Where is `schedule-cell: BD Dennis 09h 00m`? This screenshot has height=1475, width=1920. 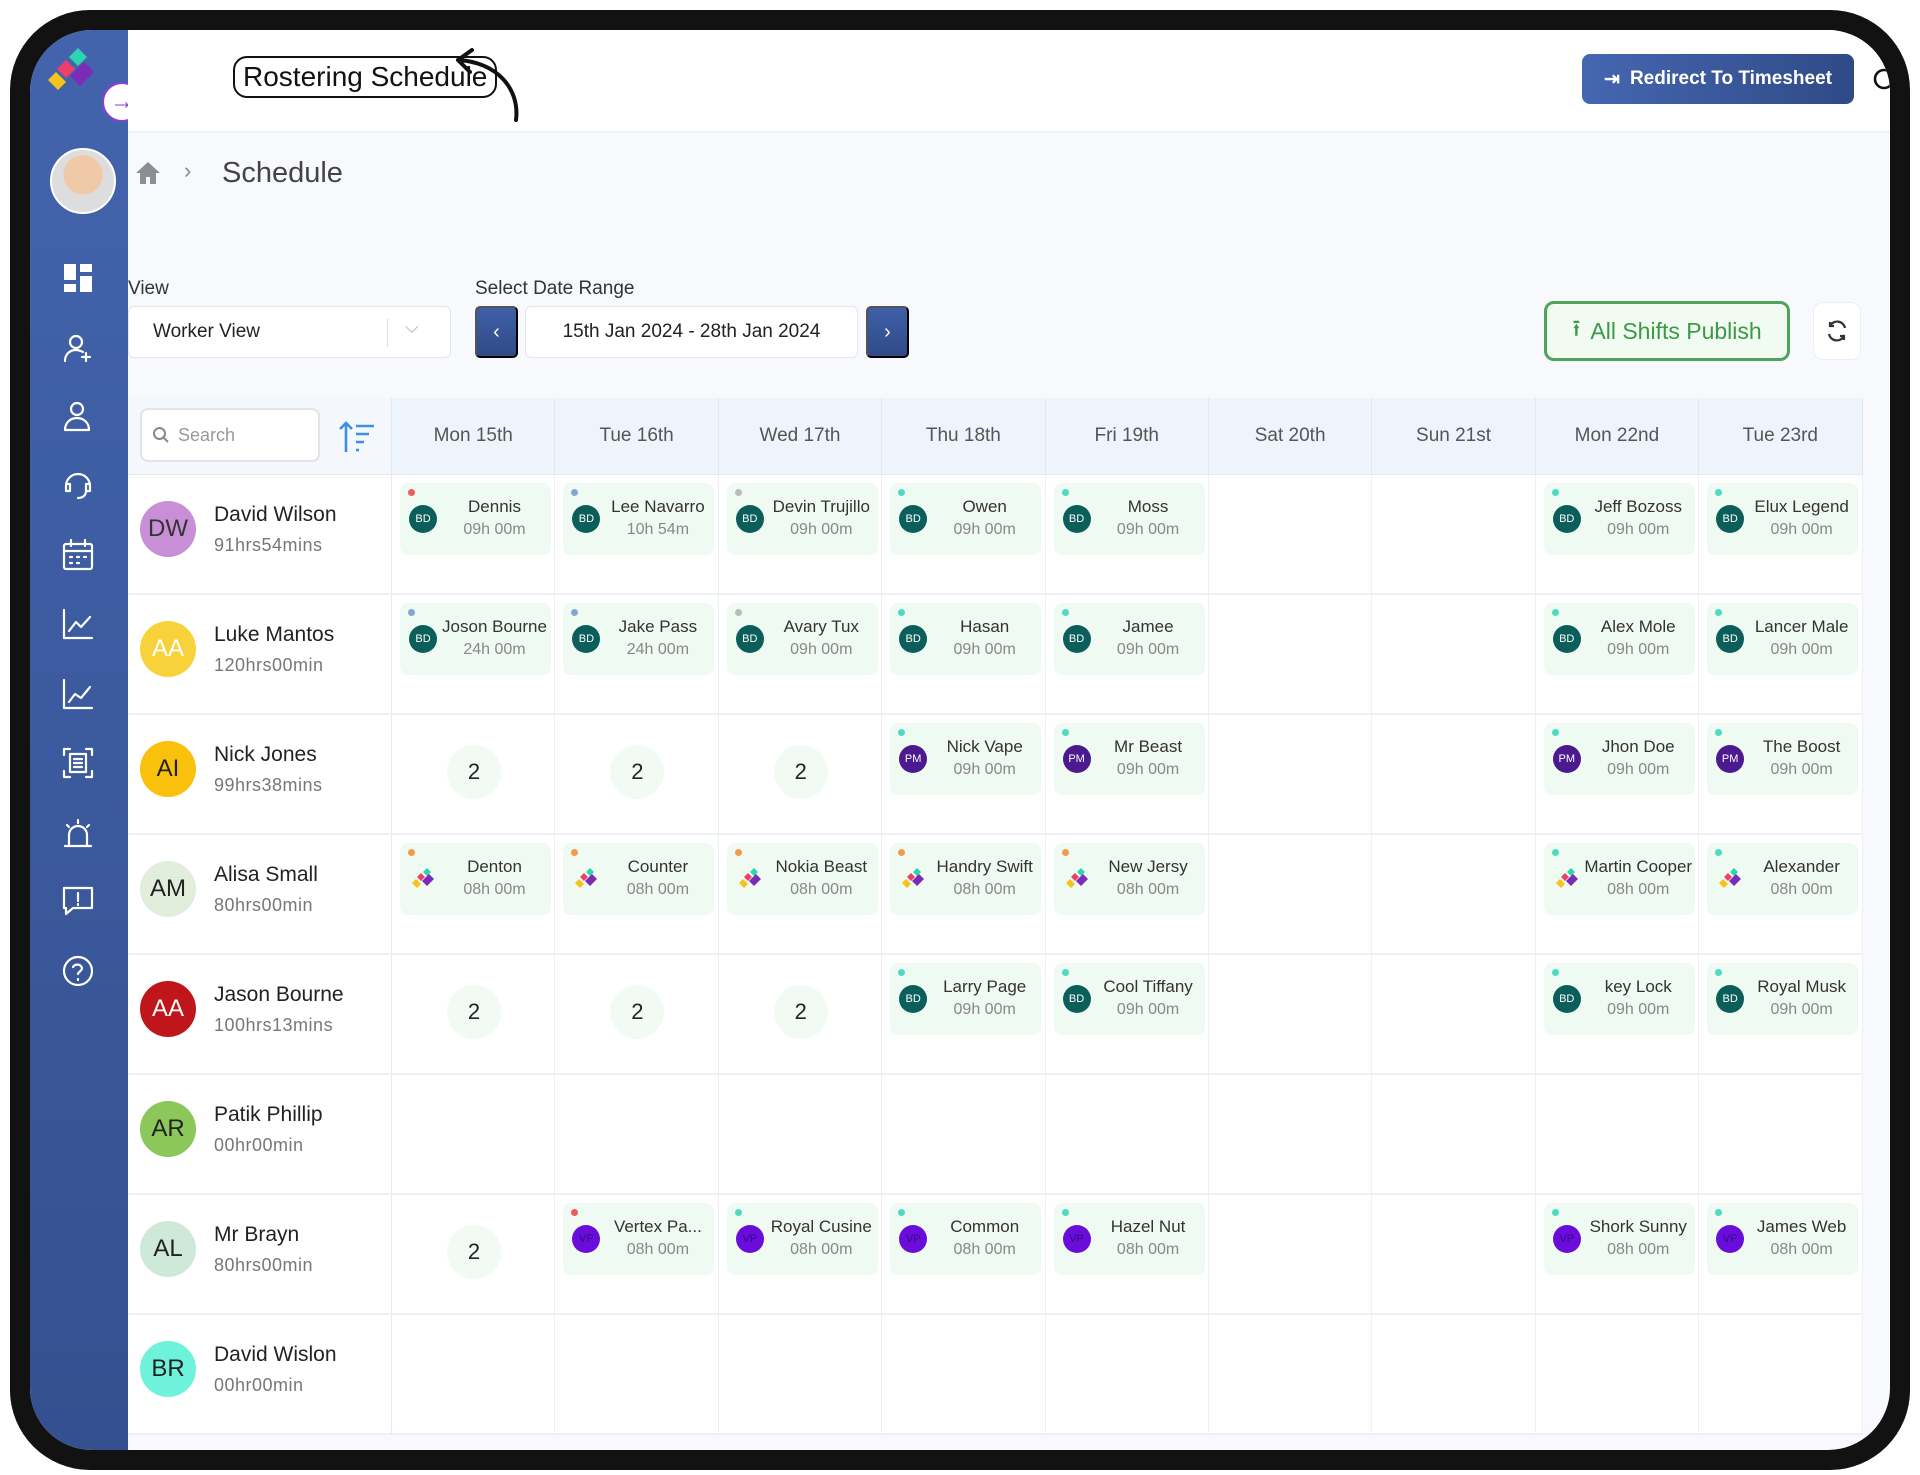 schedule-cell: BD Dennis 09h 00m is located at coordinates (474, 534).